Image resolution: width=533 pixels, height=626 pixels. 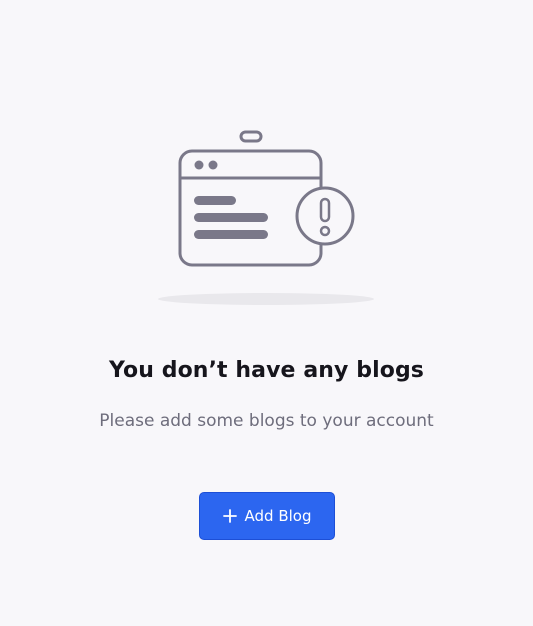 I want to click on empty-state-title: You don’t have any blogs, so click(x=266, y=370).